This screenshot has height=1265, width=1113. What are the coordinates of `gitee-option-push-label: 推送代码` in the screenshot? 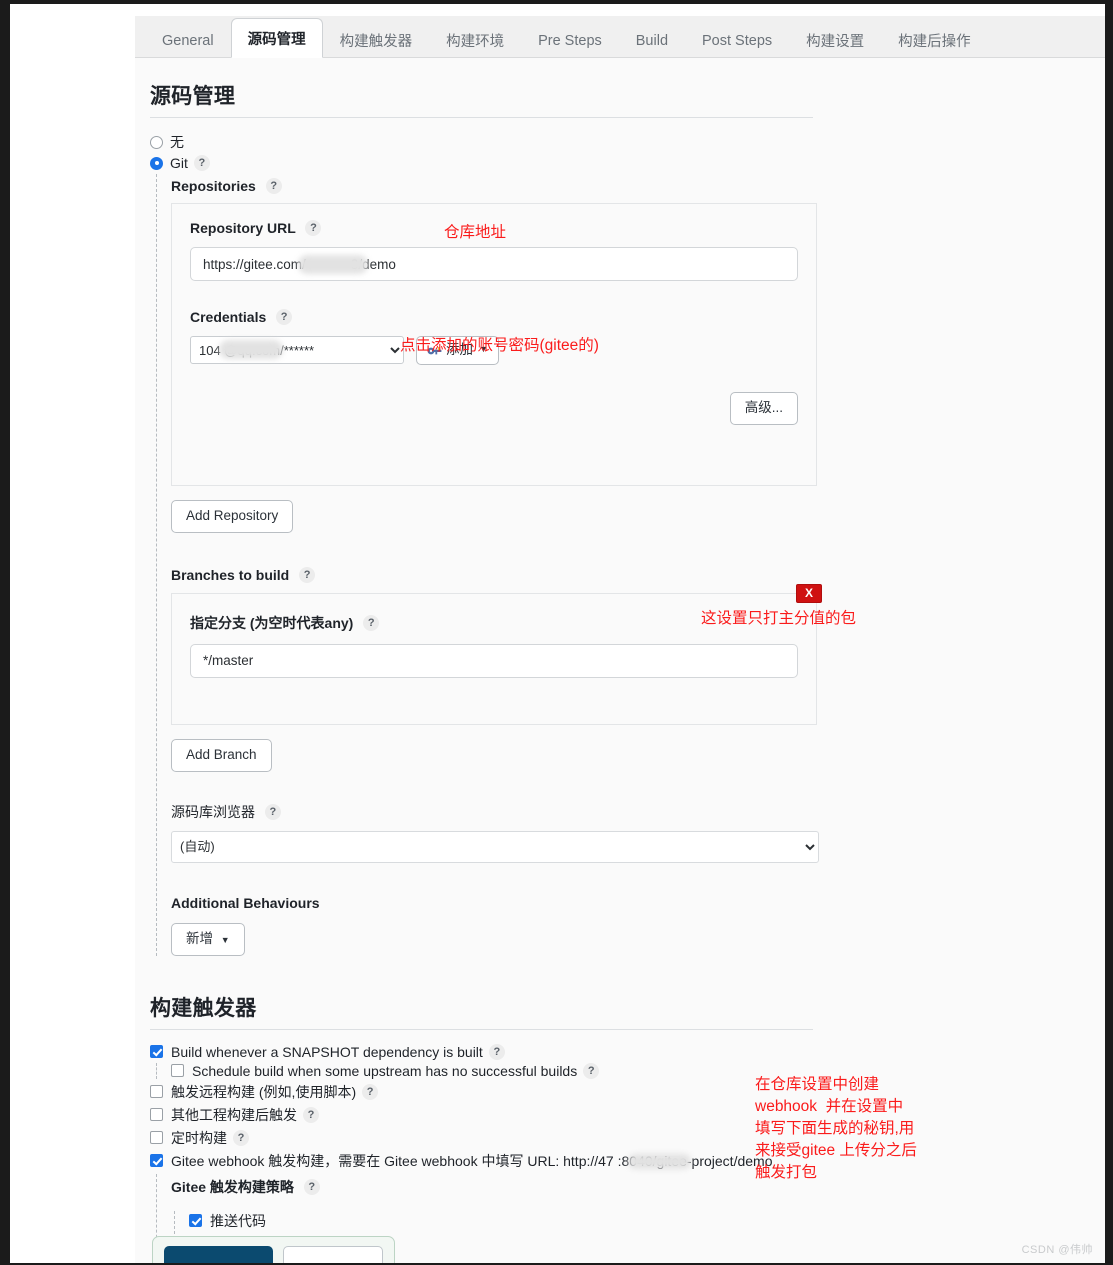 It's located at (238, 1220).